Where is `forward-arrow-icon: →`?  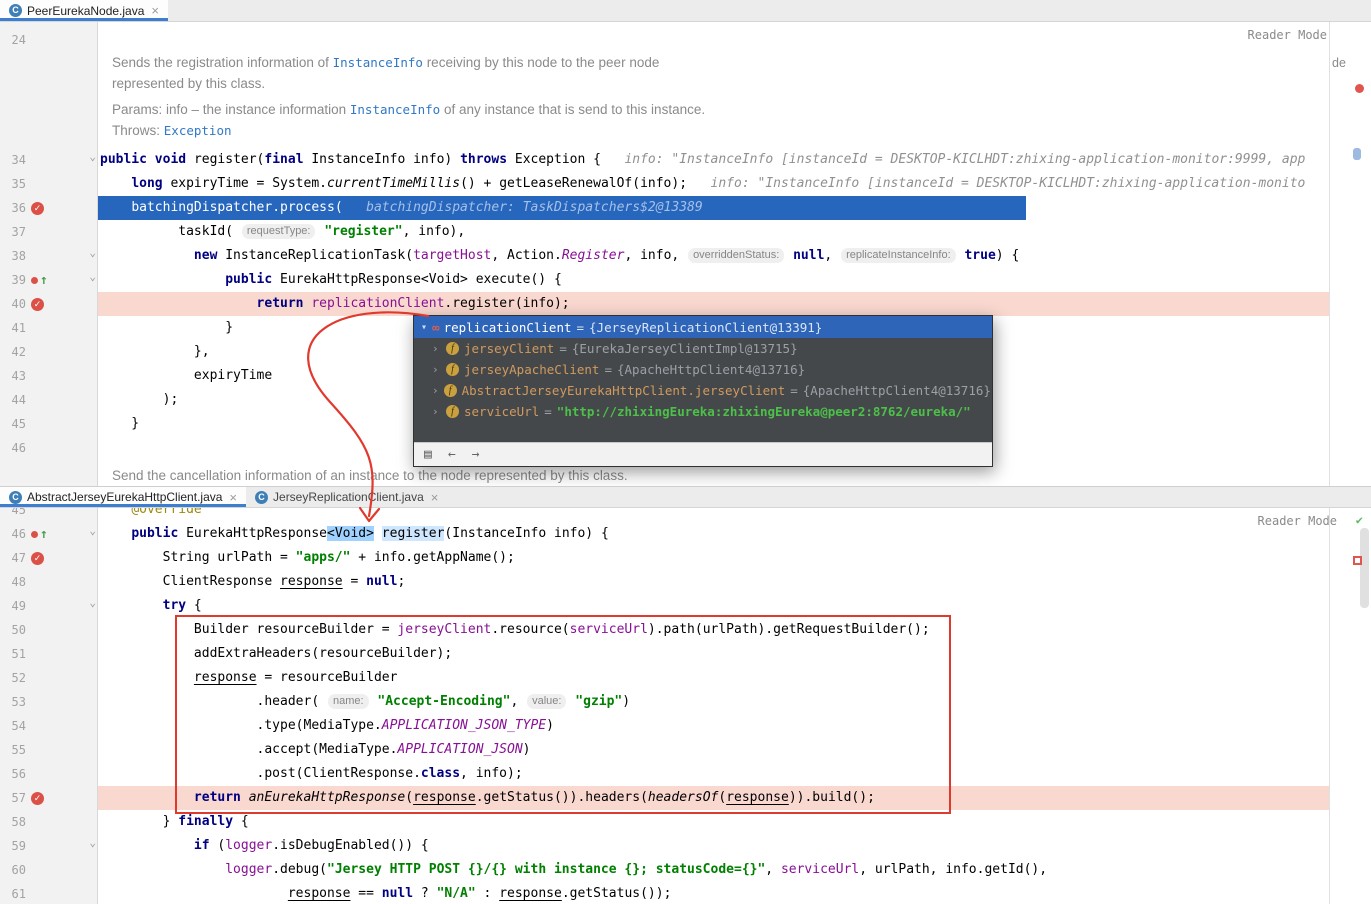 forward-arrow-icon: → is located at coordinates (476, 454).